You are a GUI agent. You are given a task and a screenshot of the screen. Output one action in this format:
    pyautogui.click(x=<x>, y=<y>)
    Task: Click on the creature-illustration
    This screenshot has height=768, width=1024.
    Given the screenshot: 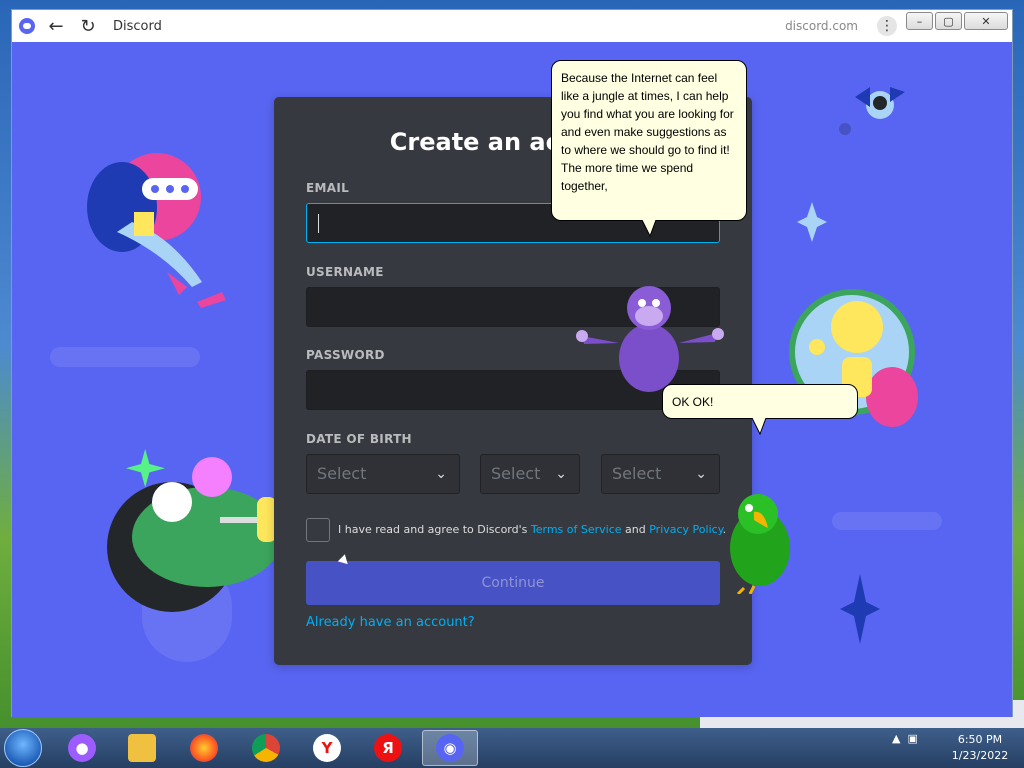 What is the action you would take?
    pyautogui.click(x=194, y=530)
    